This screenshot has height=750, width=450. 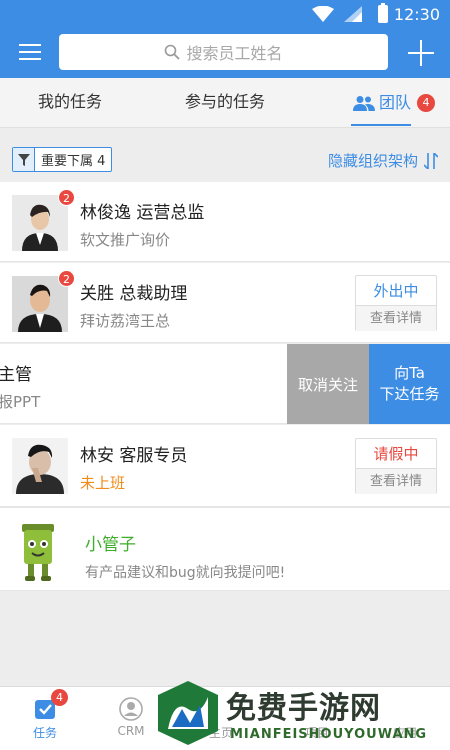 What do you see at coordinates (383, 13) in the screenshot?
I see `battery-icon` at bounding box center [383, 13].